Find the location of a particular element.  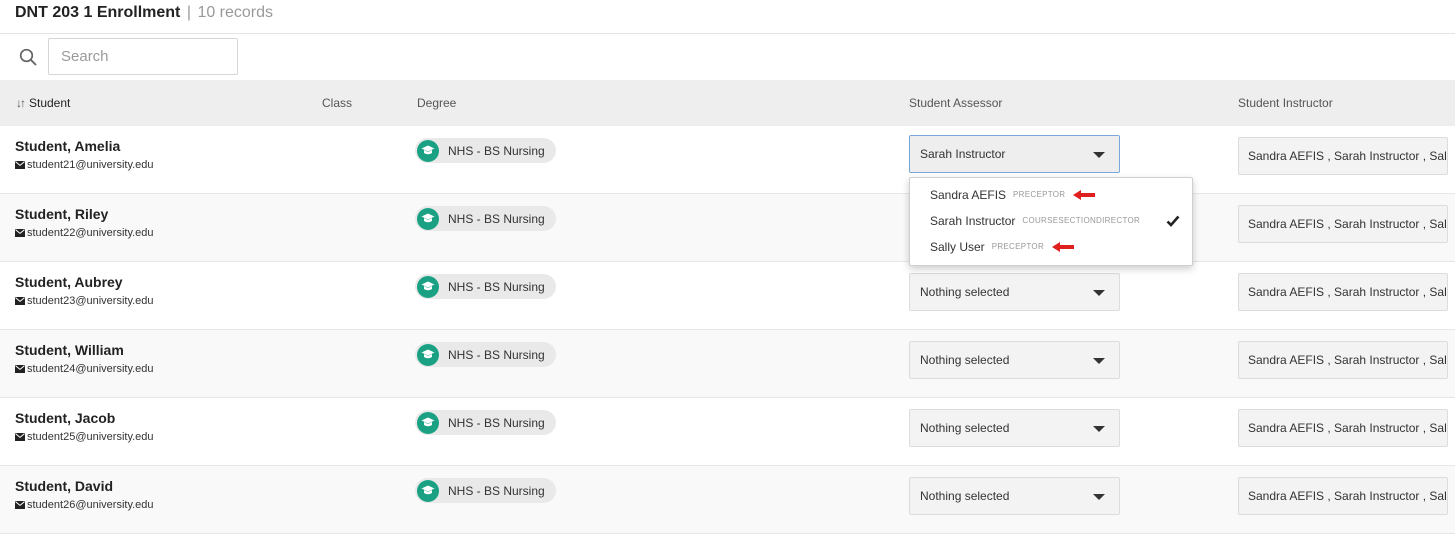

option-role: COURSESECTIONDIRECTOR is located at coordinates (1081, 220).